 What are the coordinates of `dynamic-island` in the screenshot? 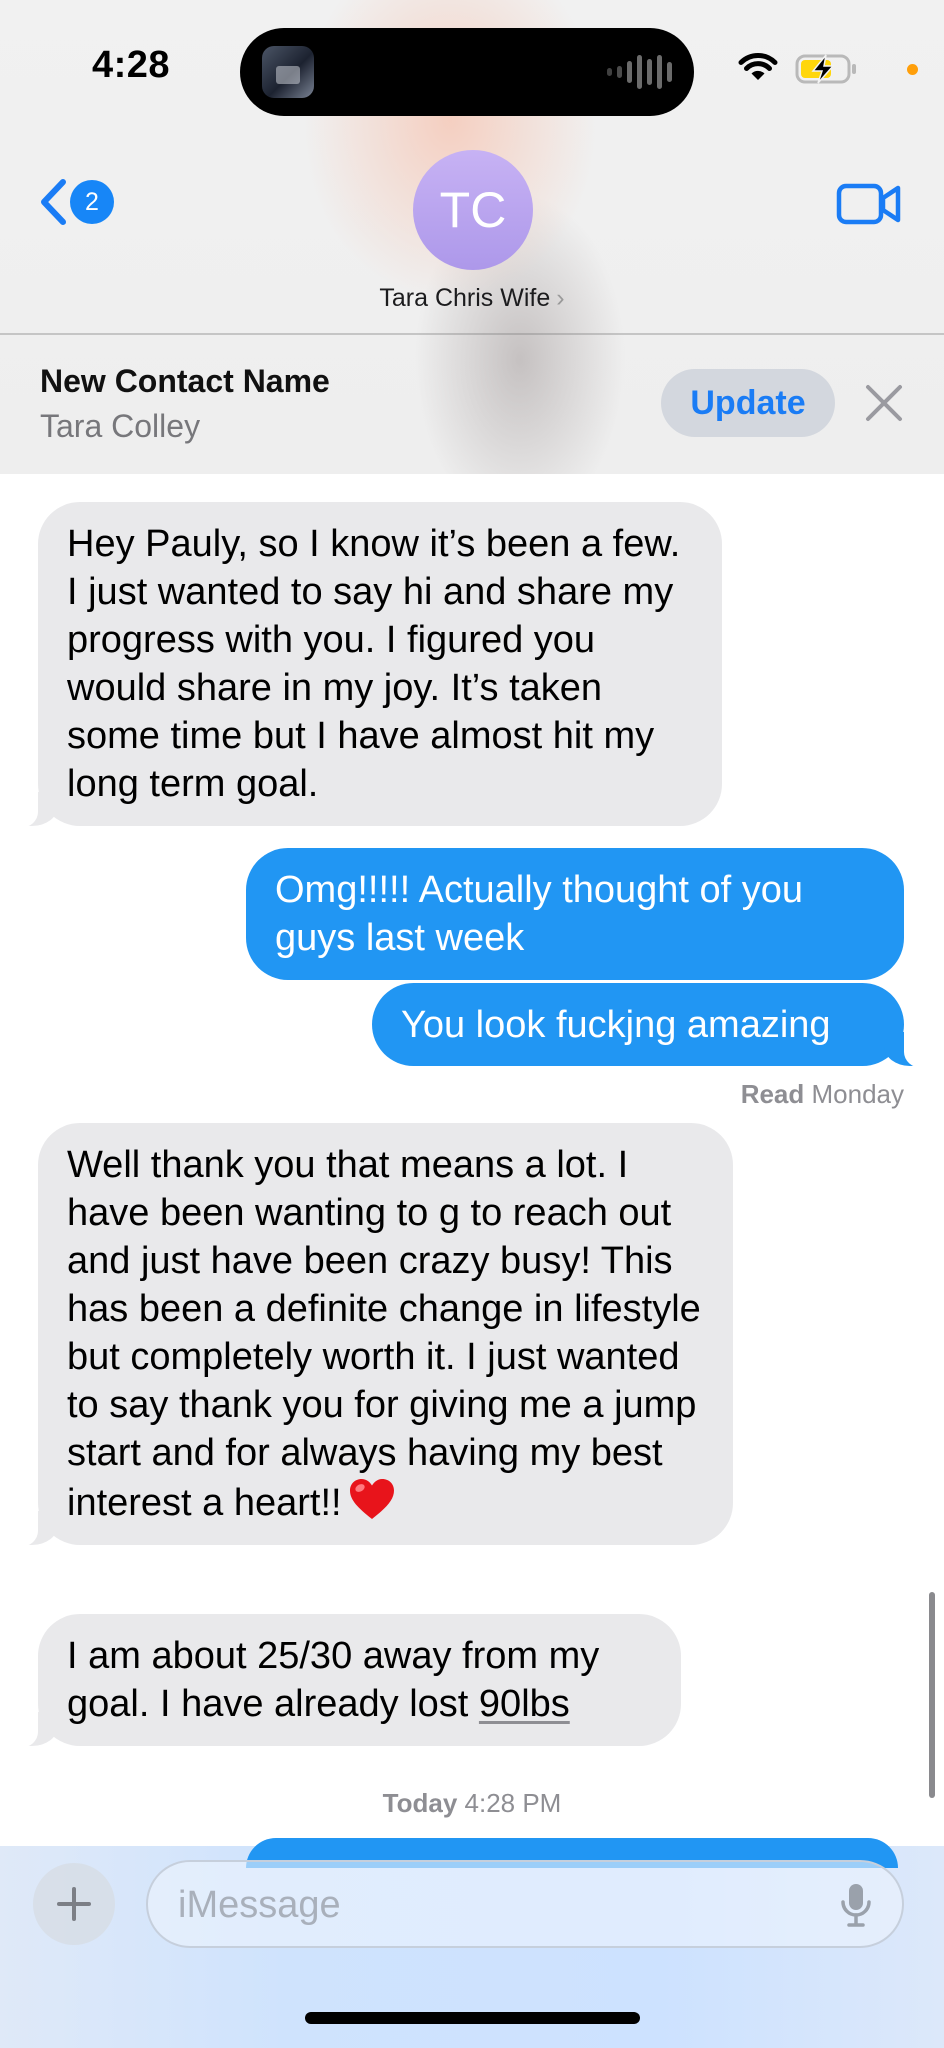 It's located at (467, 72).